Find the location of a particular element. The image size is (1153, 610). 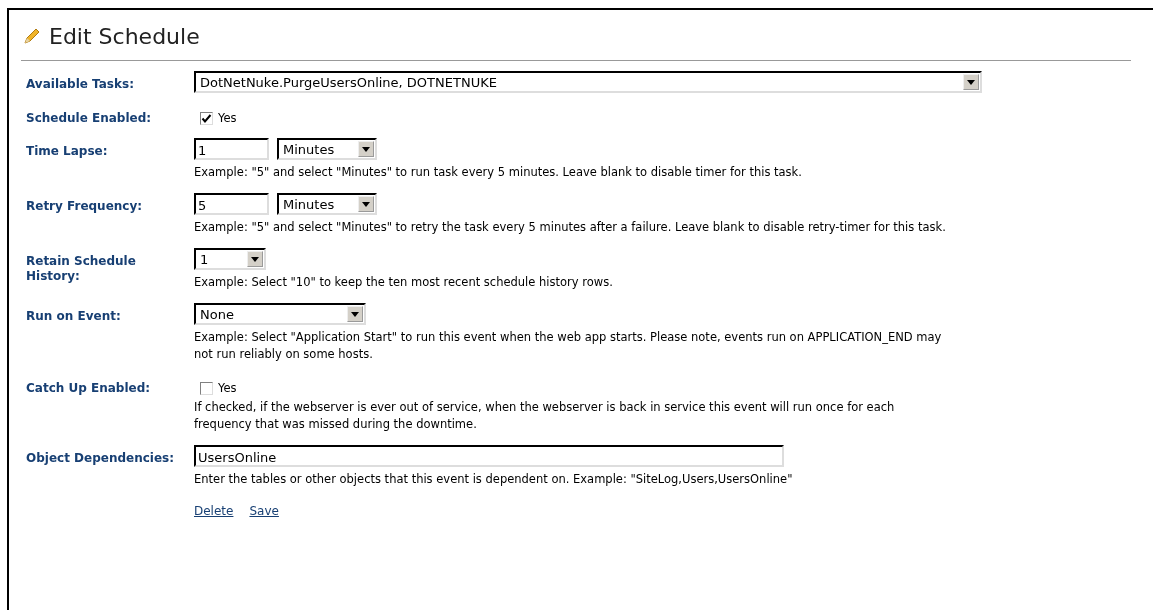

field-label: Schedule Enabled: is located at coordinates (89, 118).